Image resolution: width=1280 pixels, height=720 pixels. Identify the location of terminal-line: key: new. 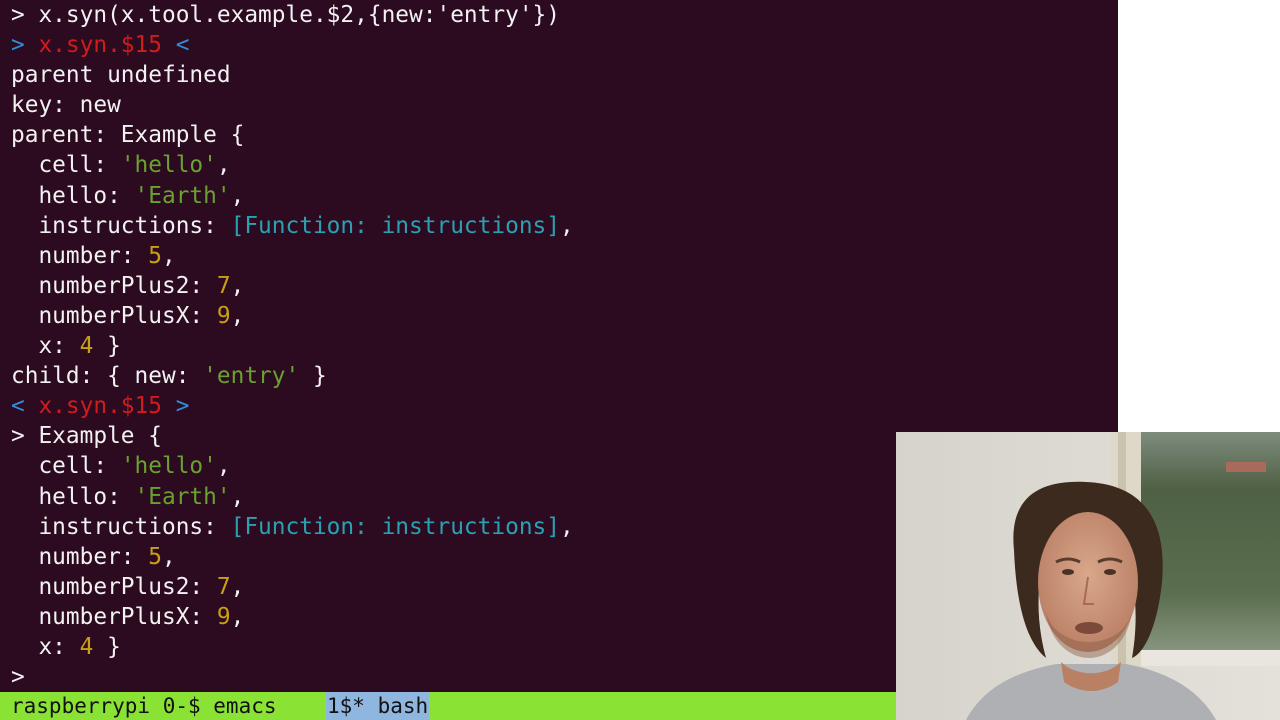
(292, 105).